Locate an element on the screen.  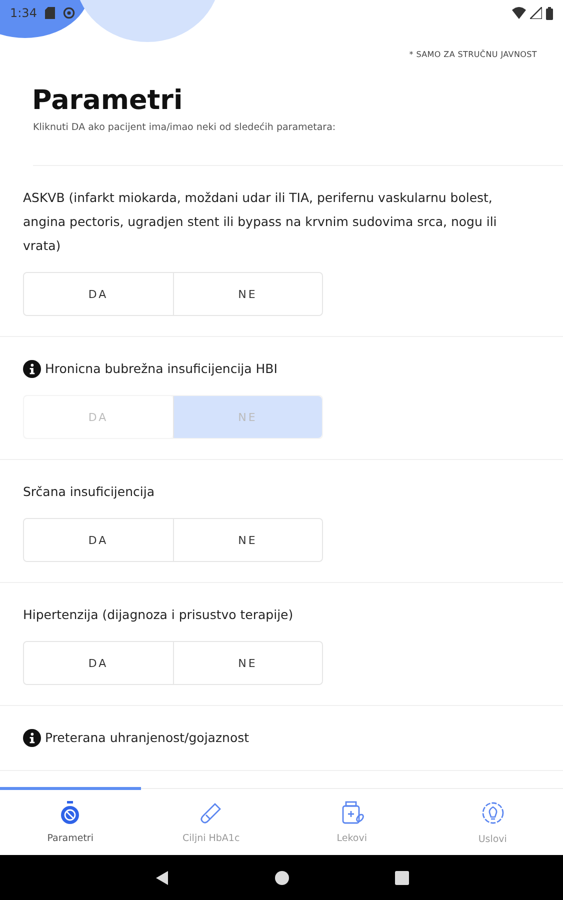
question-label: Srčana insuficijencija is located at coordinates (89, 492).